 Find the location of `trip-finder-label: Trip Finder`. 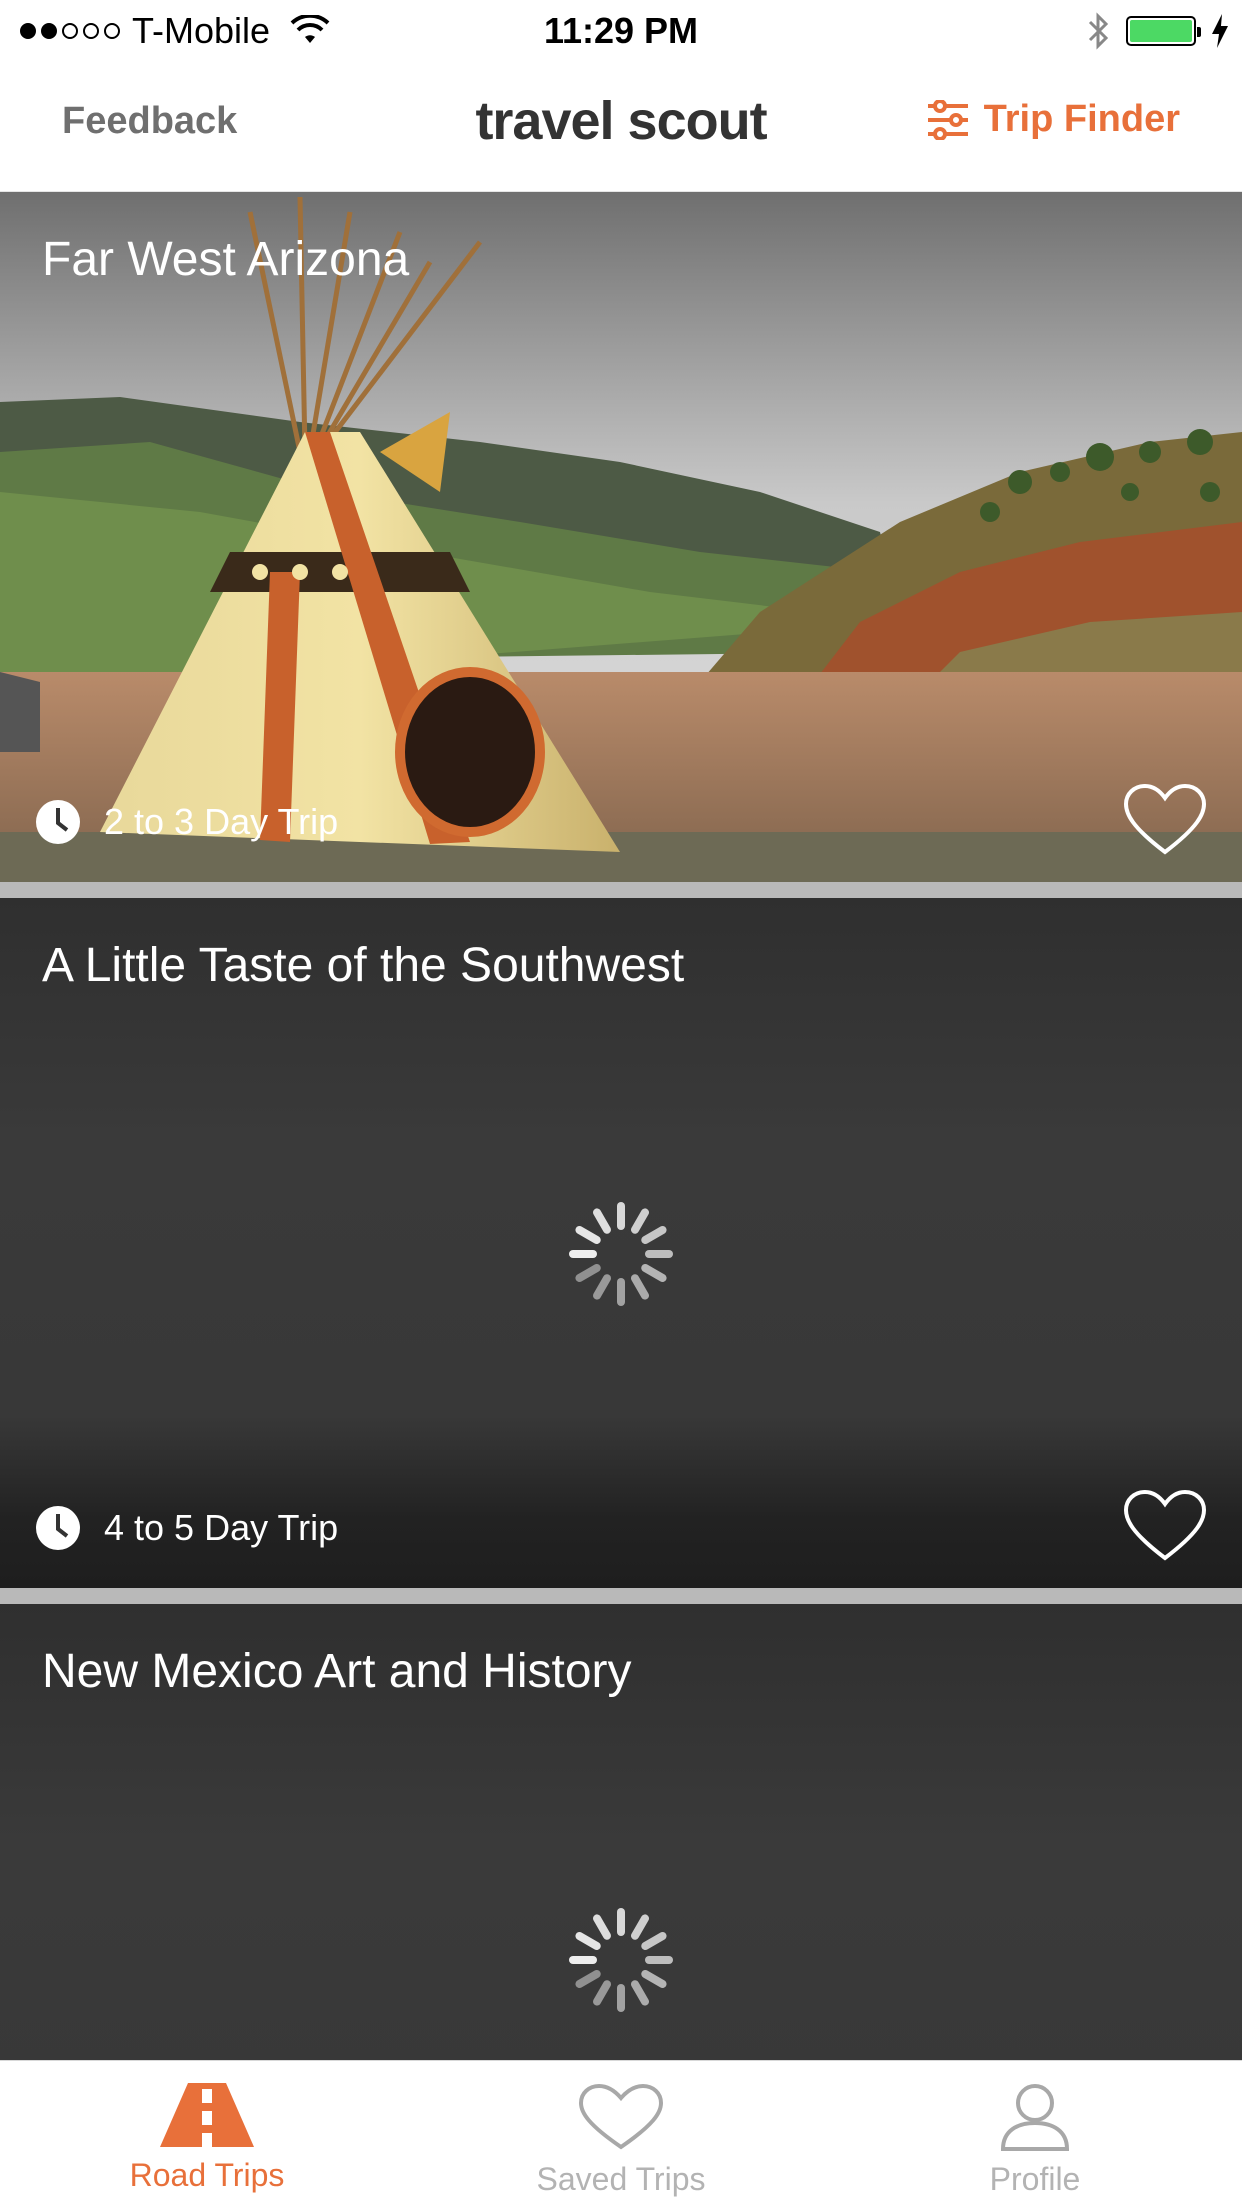

trip-finder-label: Trip Finder is located at coordinates (1081, 119).